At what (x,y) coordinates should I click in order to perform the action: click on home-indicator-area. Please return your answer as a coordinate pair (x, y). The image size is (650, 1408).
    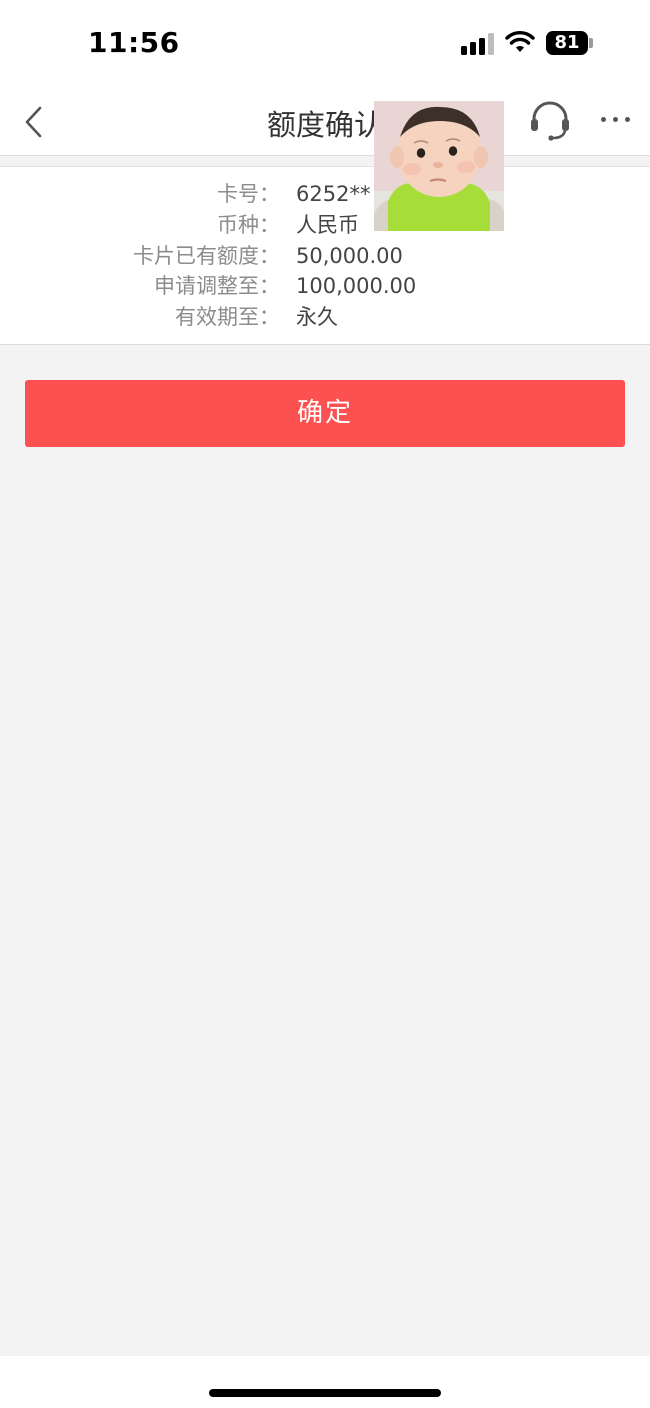
    Looking at the image, I should click on (325, 1382).